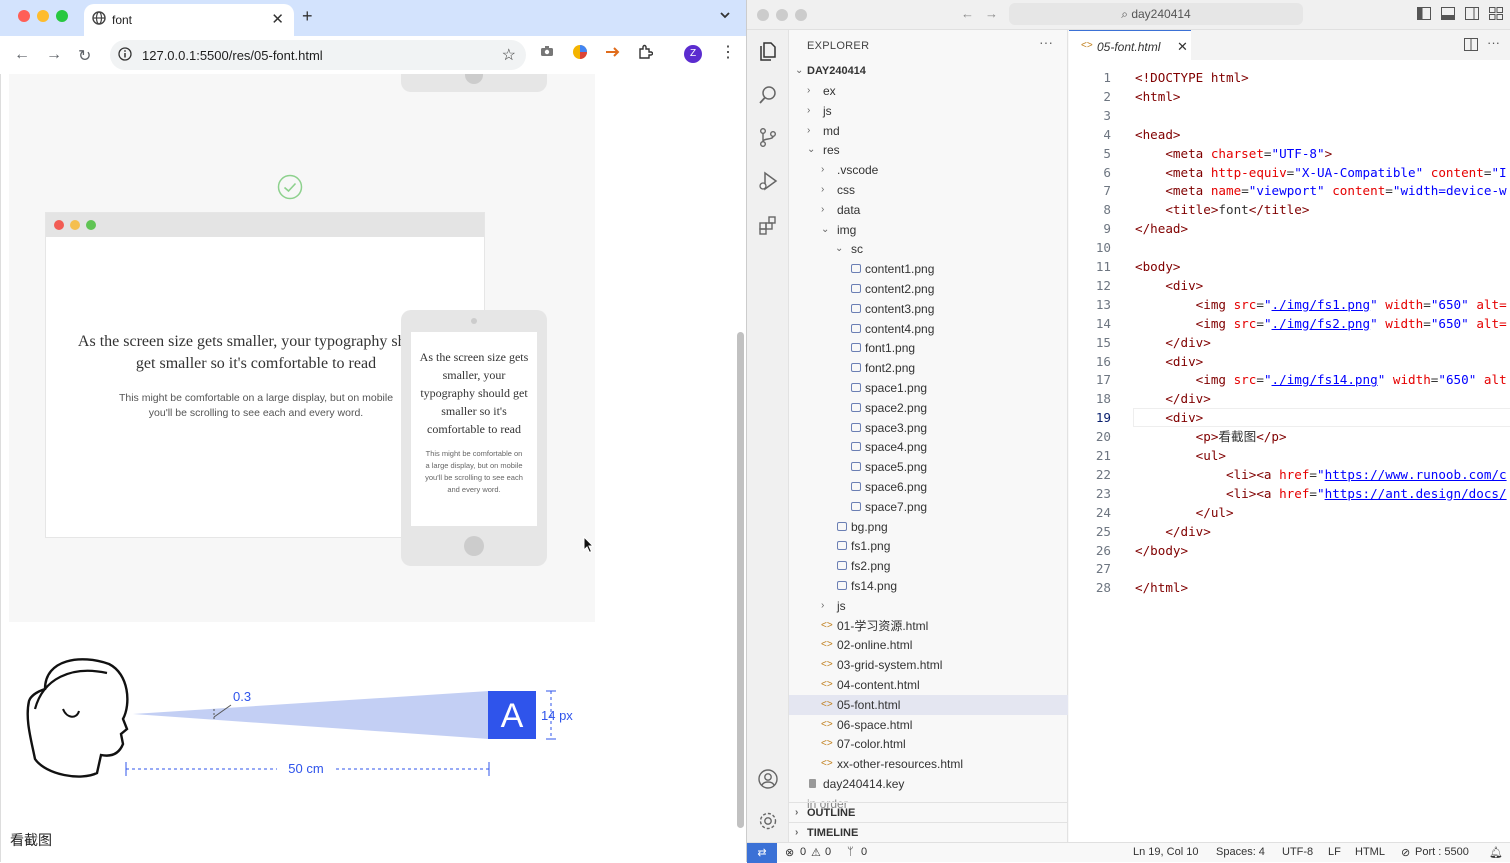 The height and width of the screenshot is (863, 1510). Describe the element at coordinates (768, 139) in the screenshot. I see `source-control-icon` at that location.